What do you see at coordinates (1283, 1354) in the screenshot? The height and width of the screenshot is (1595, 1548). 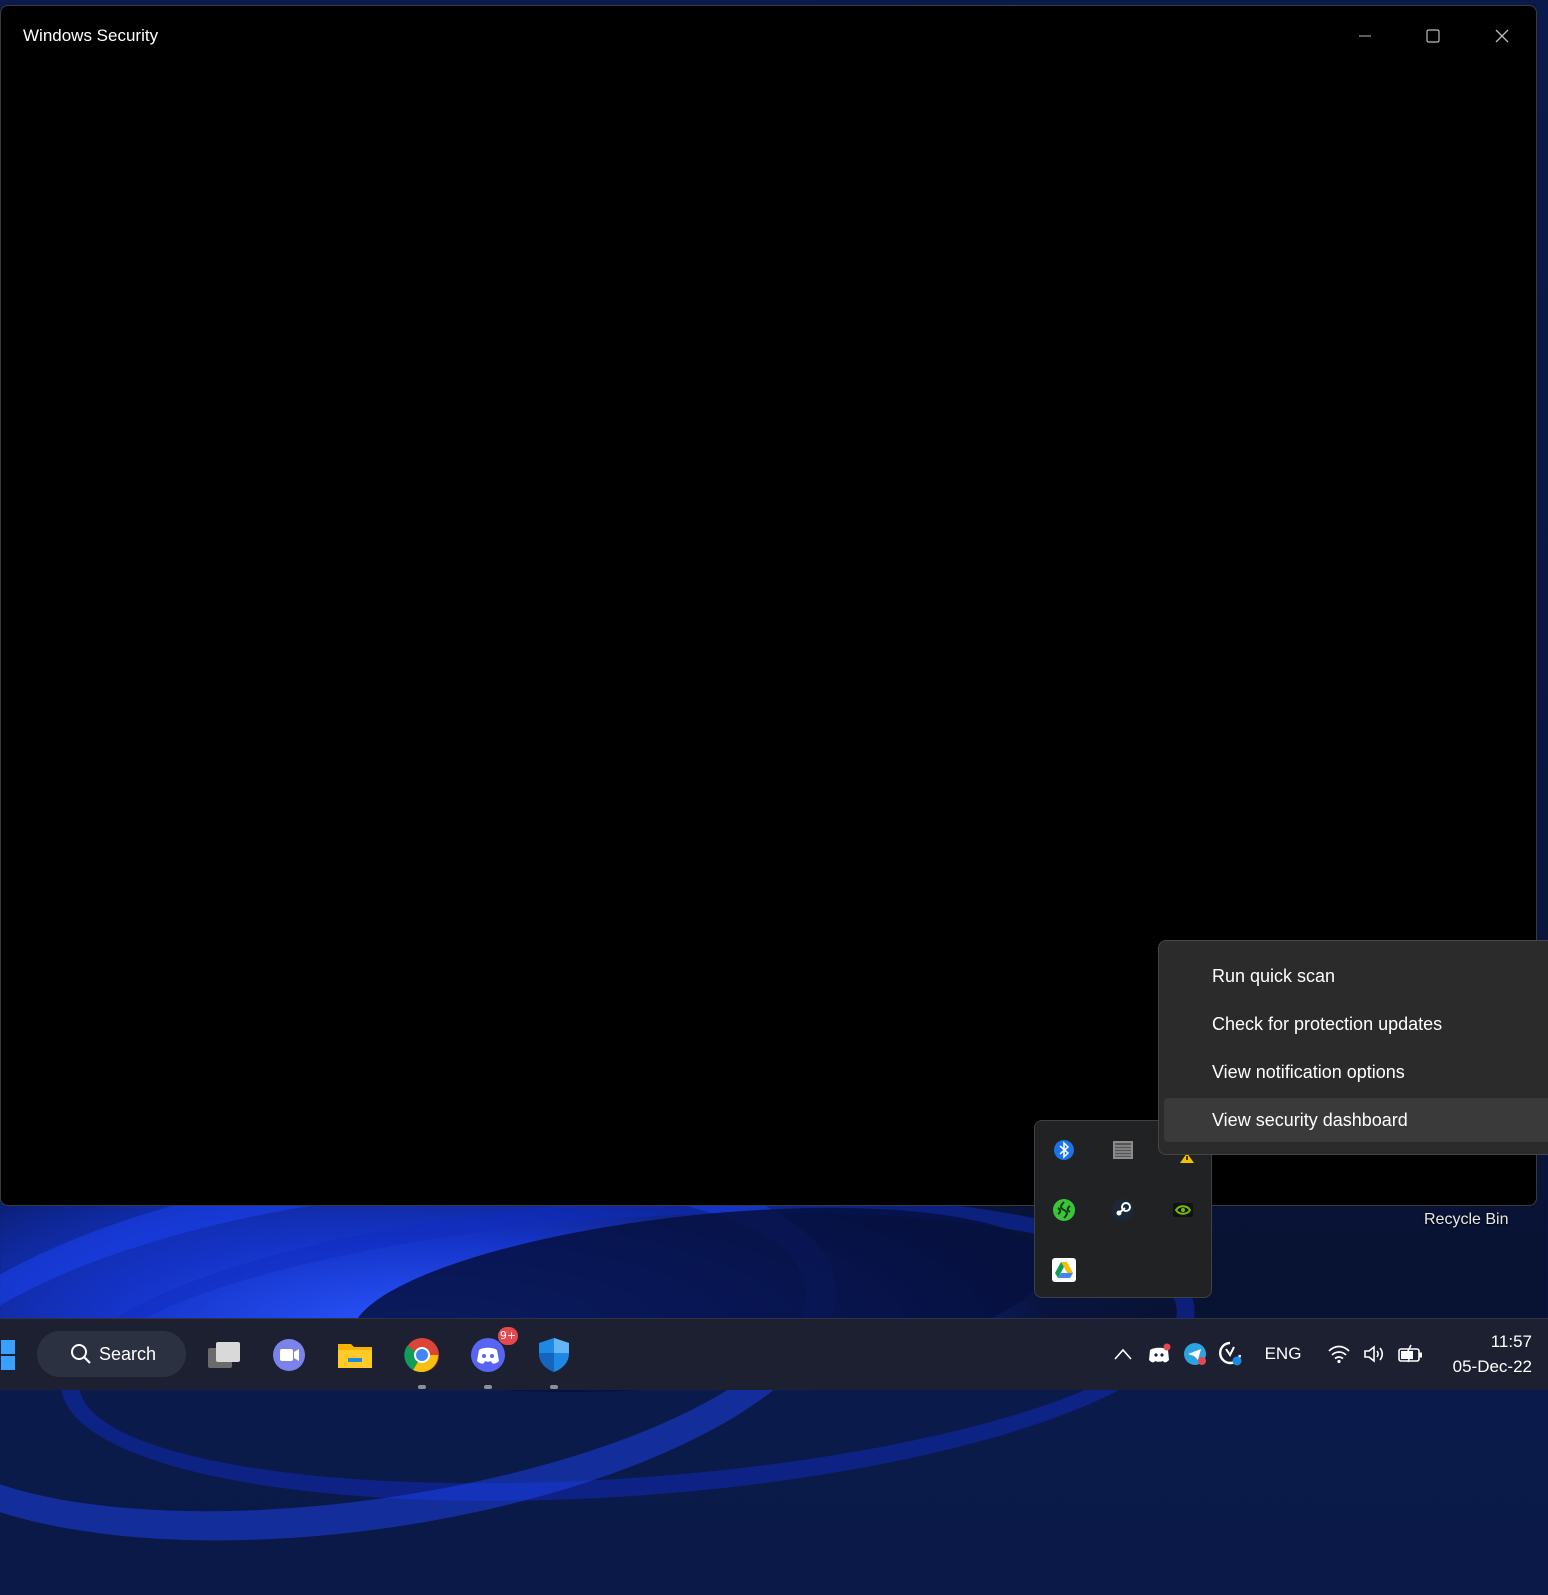 I see `language-indicator: ENG` at bounding box center [1283, 1354].